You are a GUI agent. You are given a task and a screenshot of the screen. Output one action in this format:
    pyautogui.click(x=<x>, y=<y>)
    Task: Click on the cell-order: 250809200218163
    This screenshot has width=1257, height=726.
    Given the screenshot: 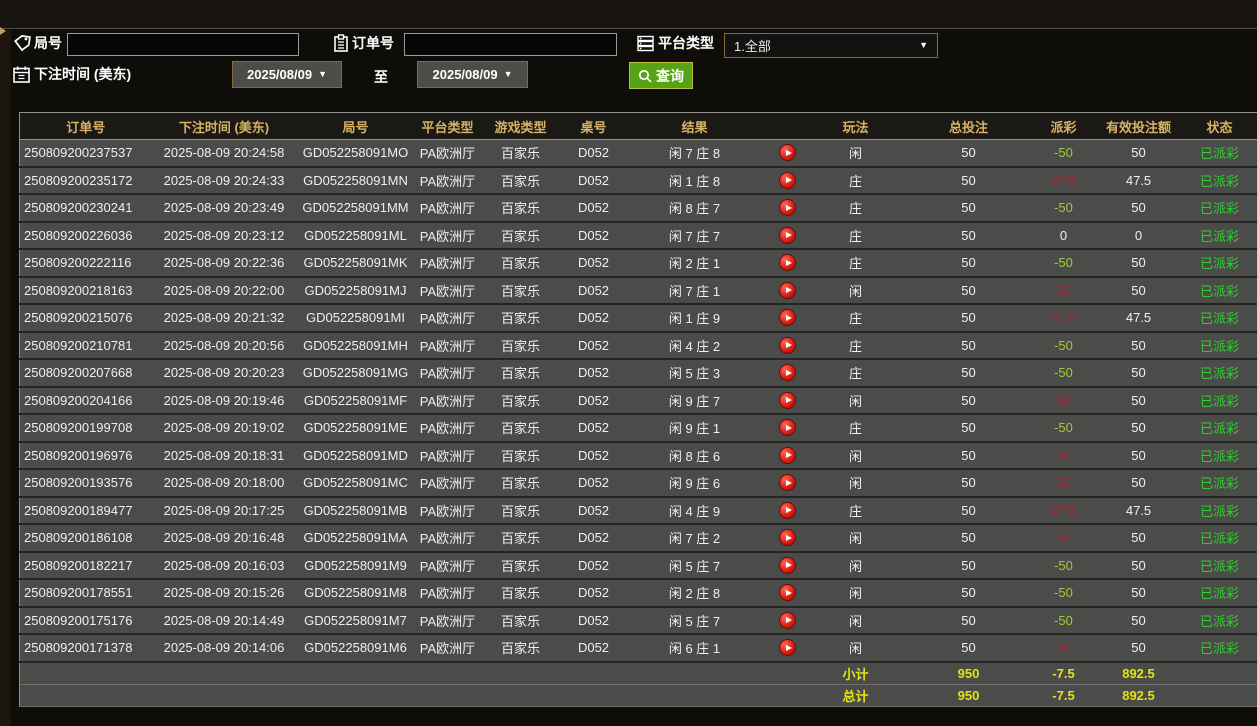 What is the action you would take?
    pyautogui.click(x=85, y=290)
    